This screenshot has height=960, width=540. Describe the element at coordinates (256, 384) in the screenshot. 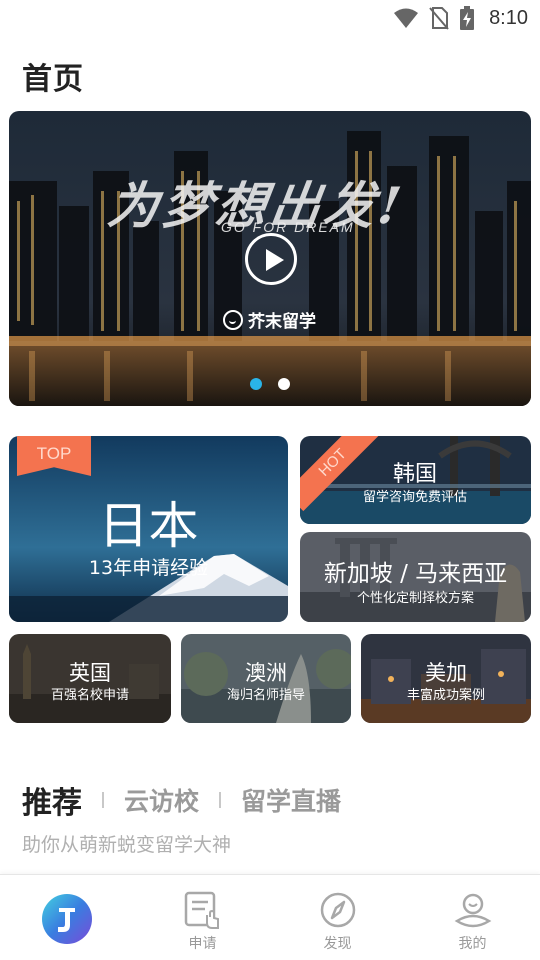

I see `pagination-dot-active` at that location.